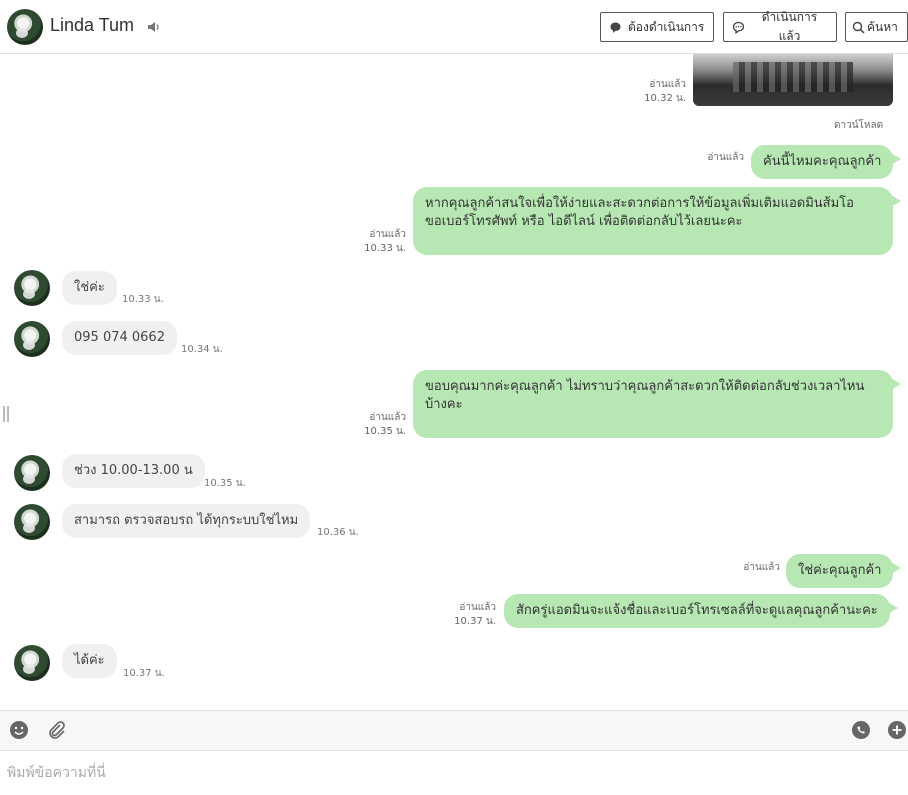  I want to click on message-text: ได้ค่ะ, so click(89, 660).